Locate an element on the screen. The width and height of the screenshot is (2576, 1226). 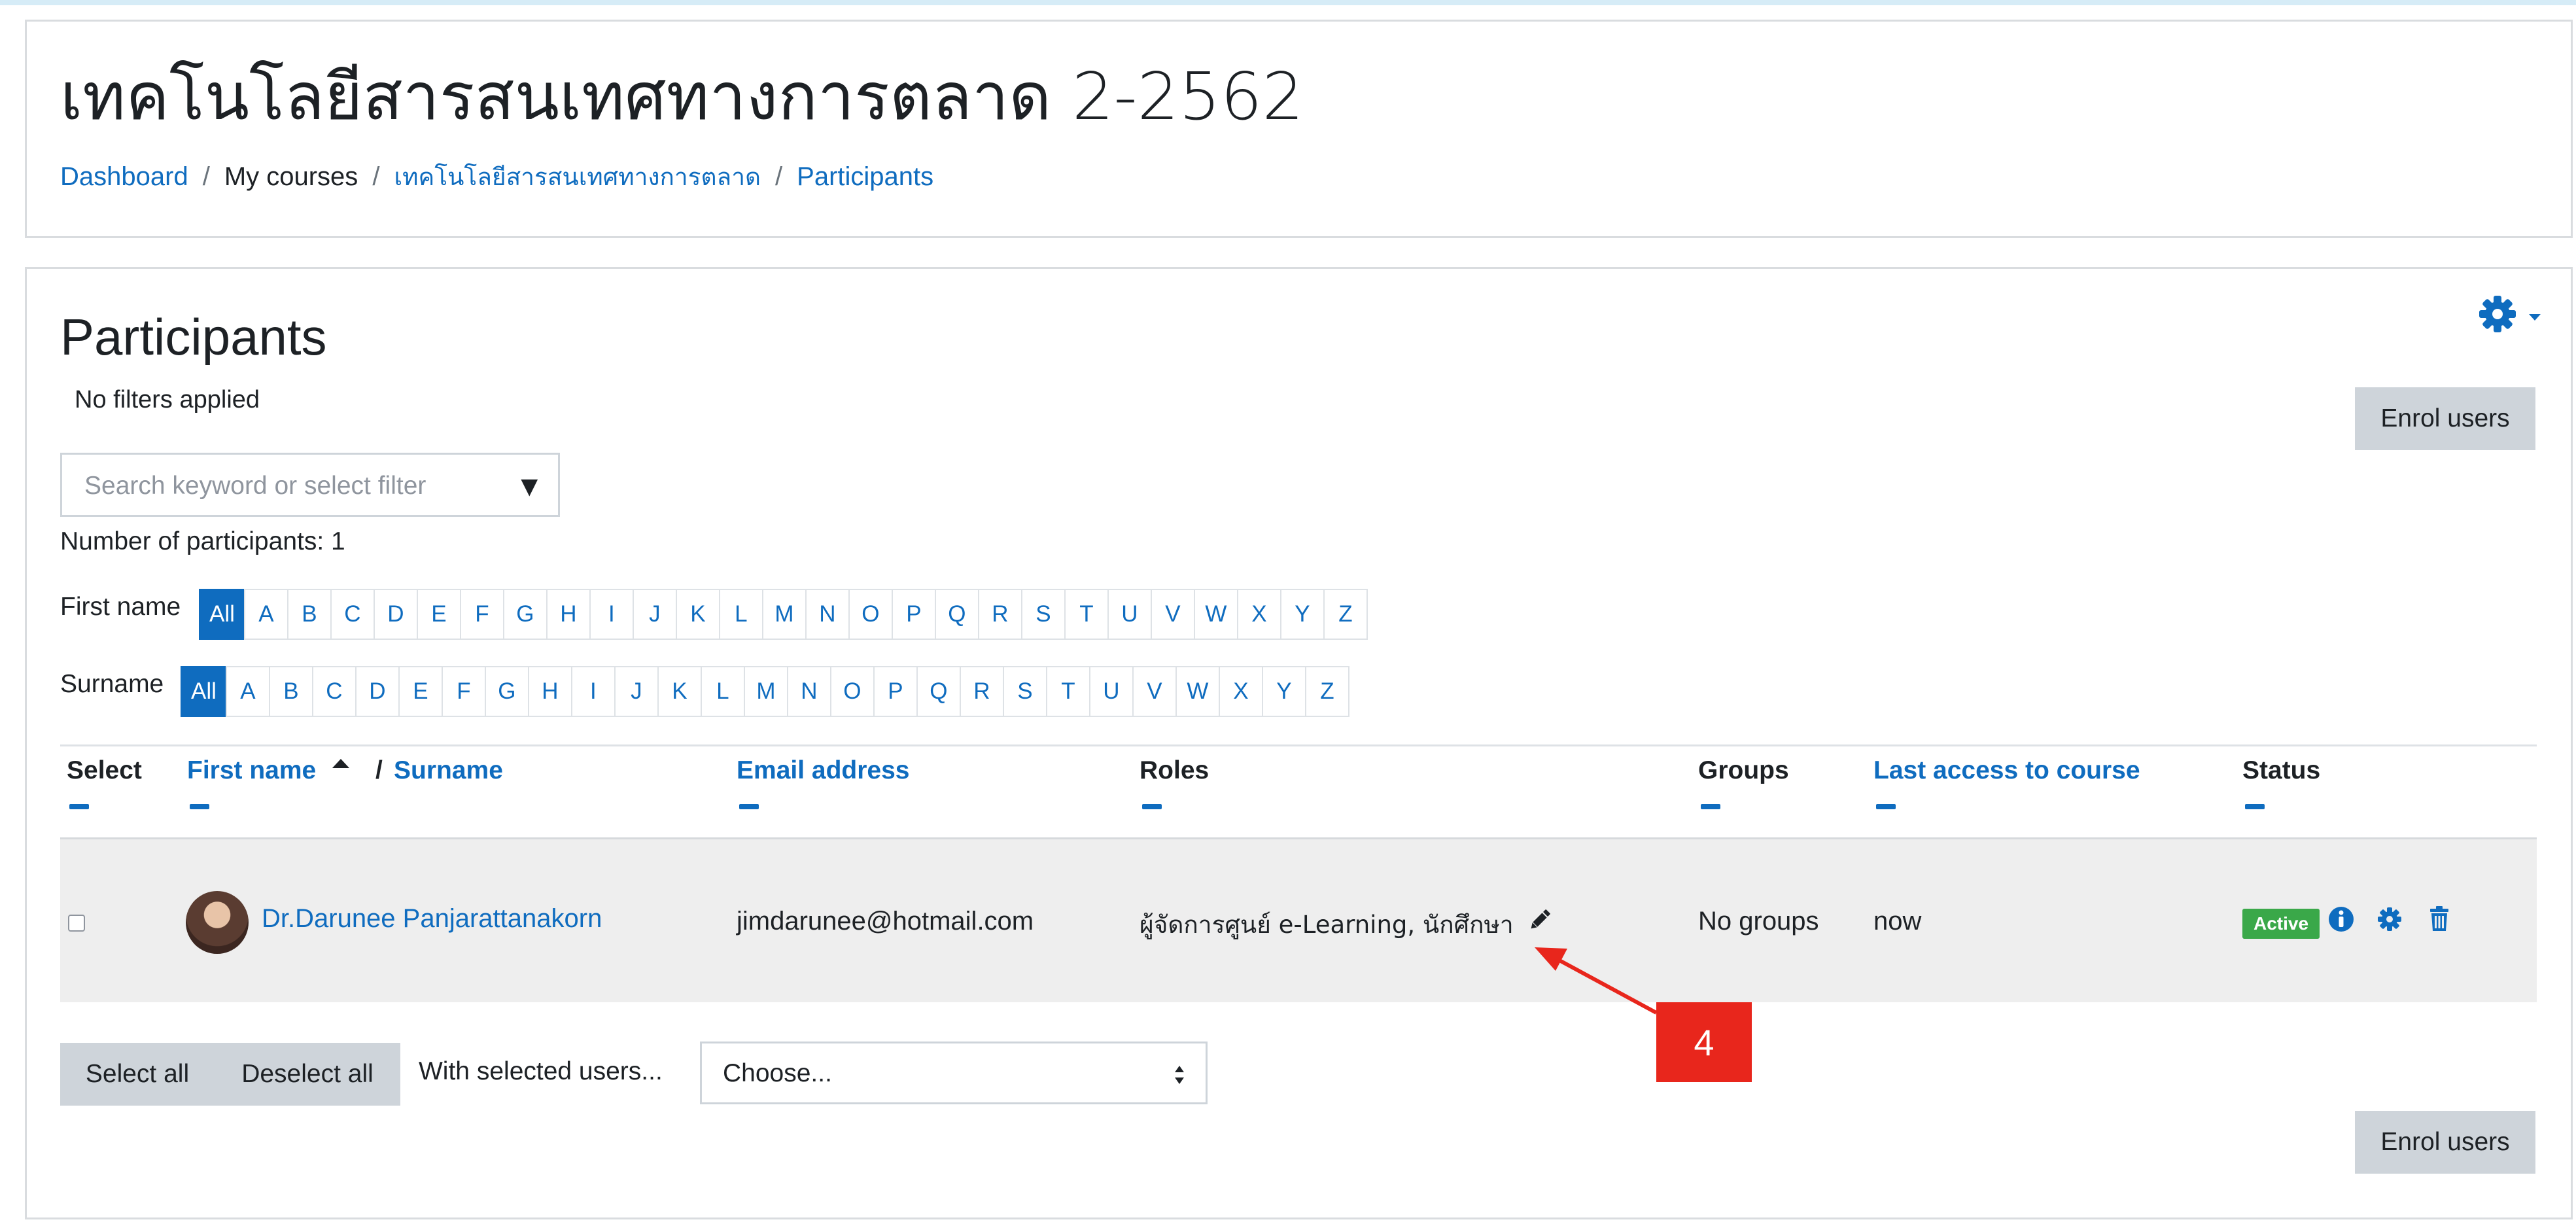
surname-initial-i: I is located at coordinates (593, 692).